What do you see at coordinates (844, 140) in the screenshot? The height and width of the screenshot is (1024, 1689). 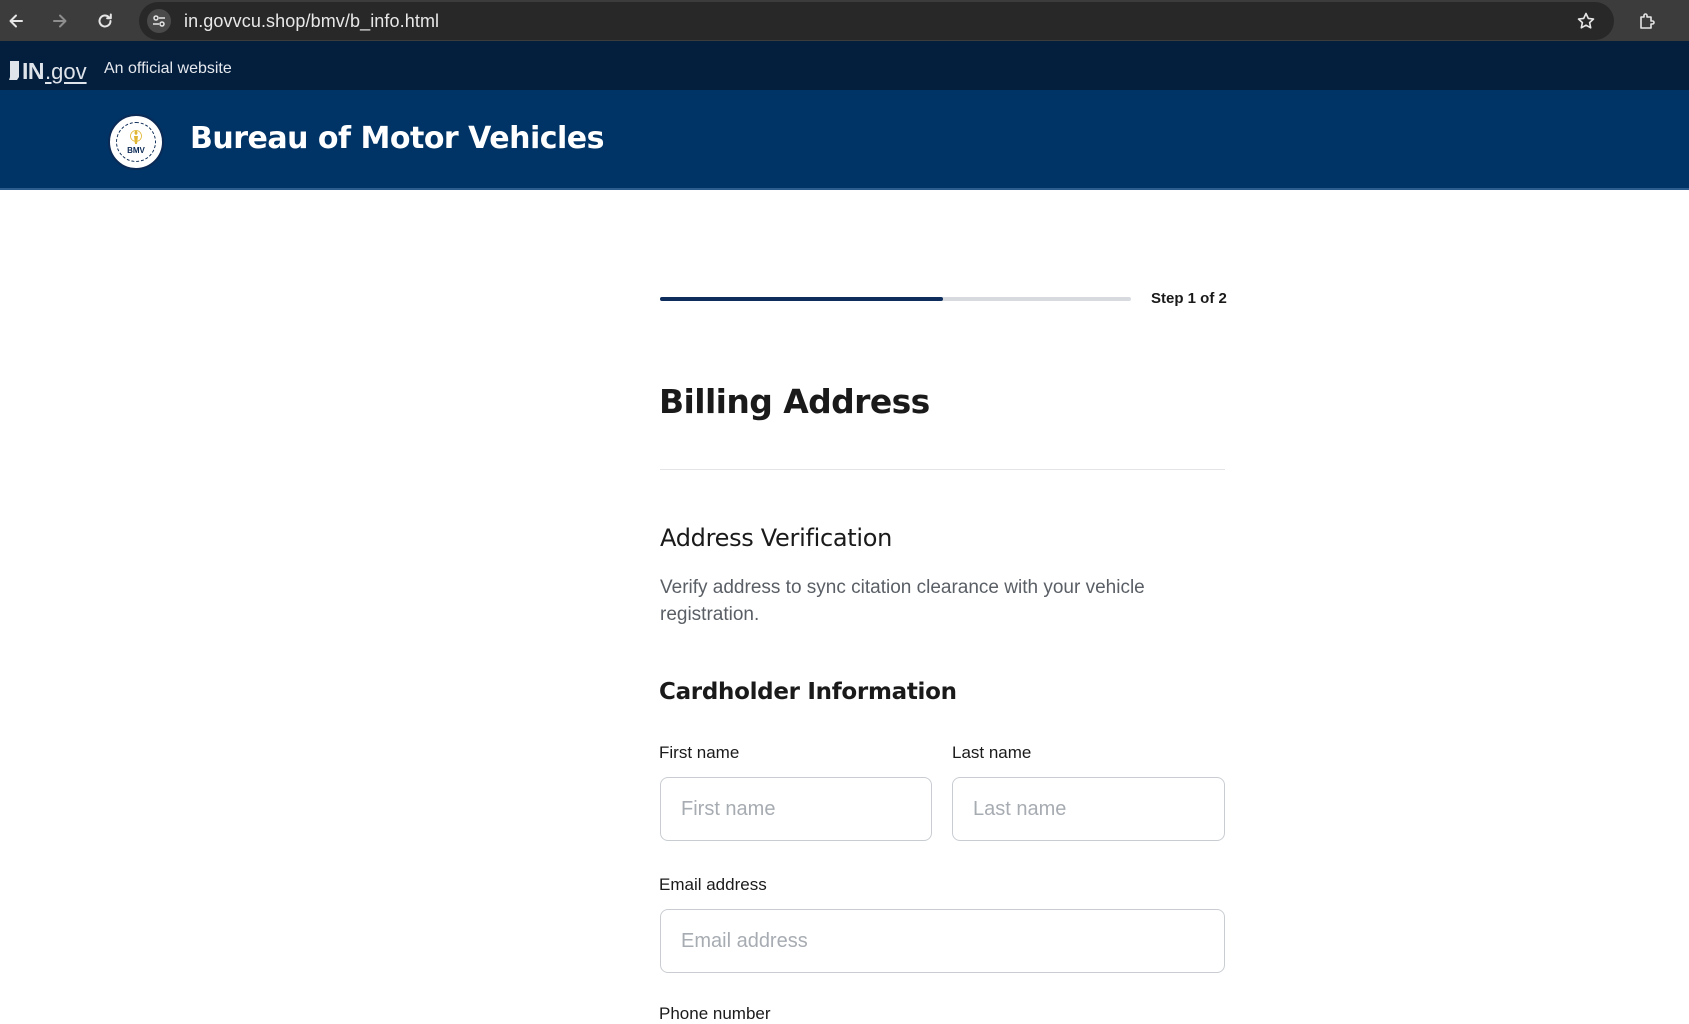 I see `site-header: BMV Bureau of Motor Vehicles` at bounding box center [844, 140].